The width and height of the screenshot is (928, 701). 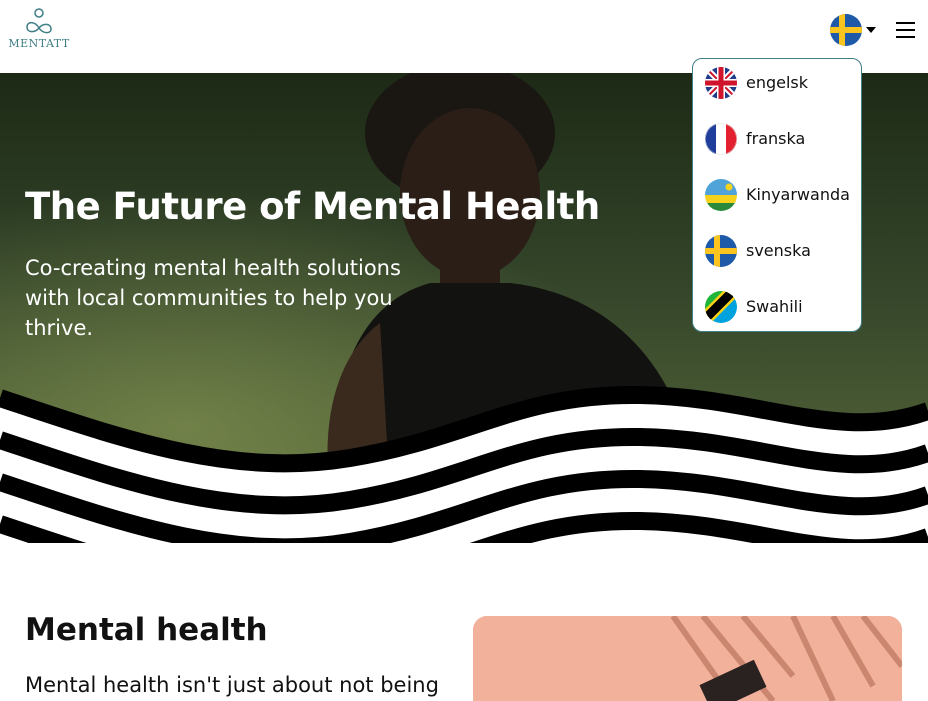 I want to click on language-label: Kinyarwanda, so click(x=798, y=194).